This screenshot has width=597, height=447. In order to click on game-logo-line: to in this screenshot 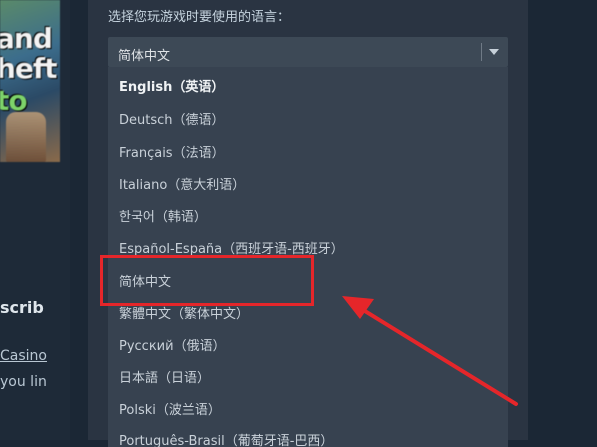, I will do `click(14, 100)`.